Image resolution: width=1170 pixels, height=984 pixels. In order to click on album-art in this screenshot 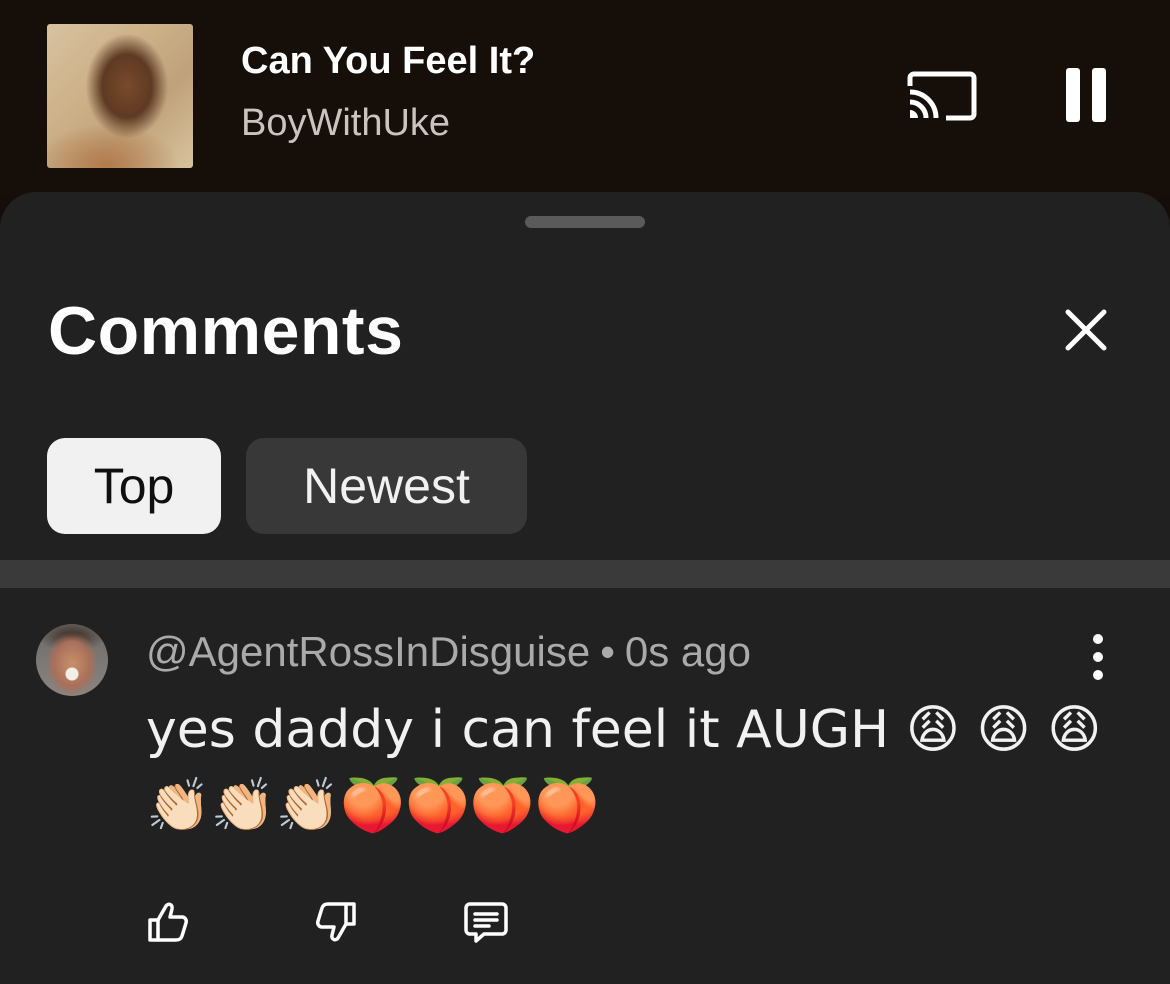, I will do `click(120, 96)`.